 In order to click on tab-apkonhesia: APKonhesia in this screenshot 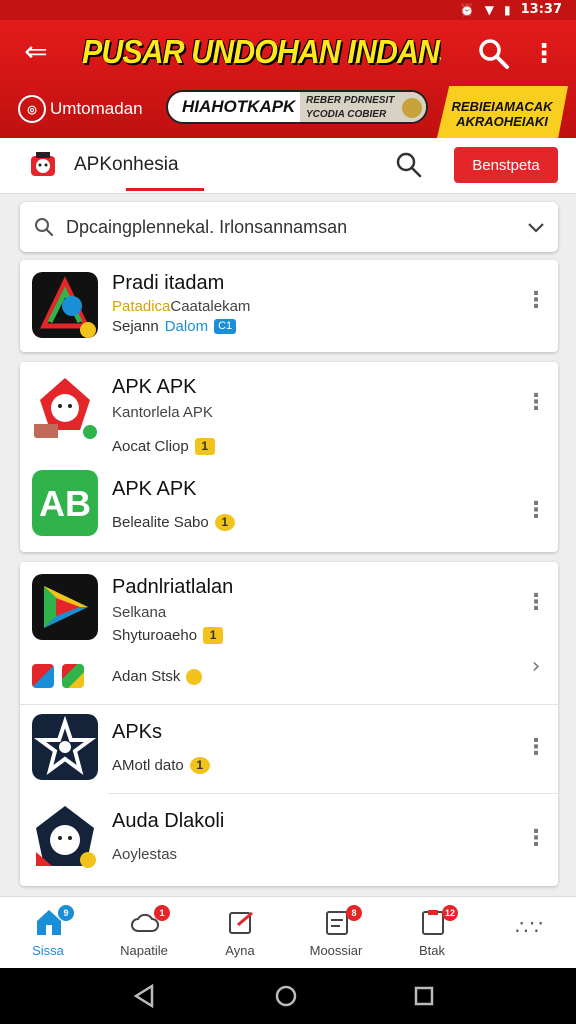, I will do `click(126, 165)`.